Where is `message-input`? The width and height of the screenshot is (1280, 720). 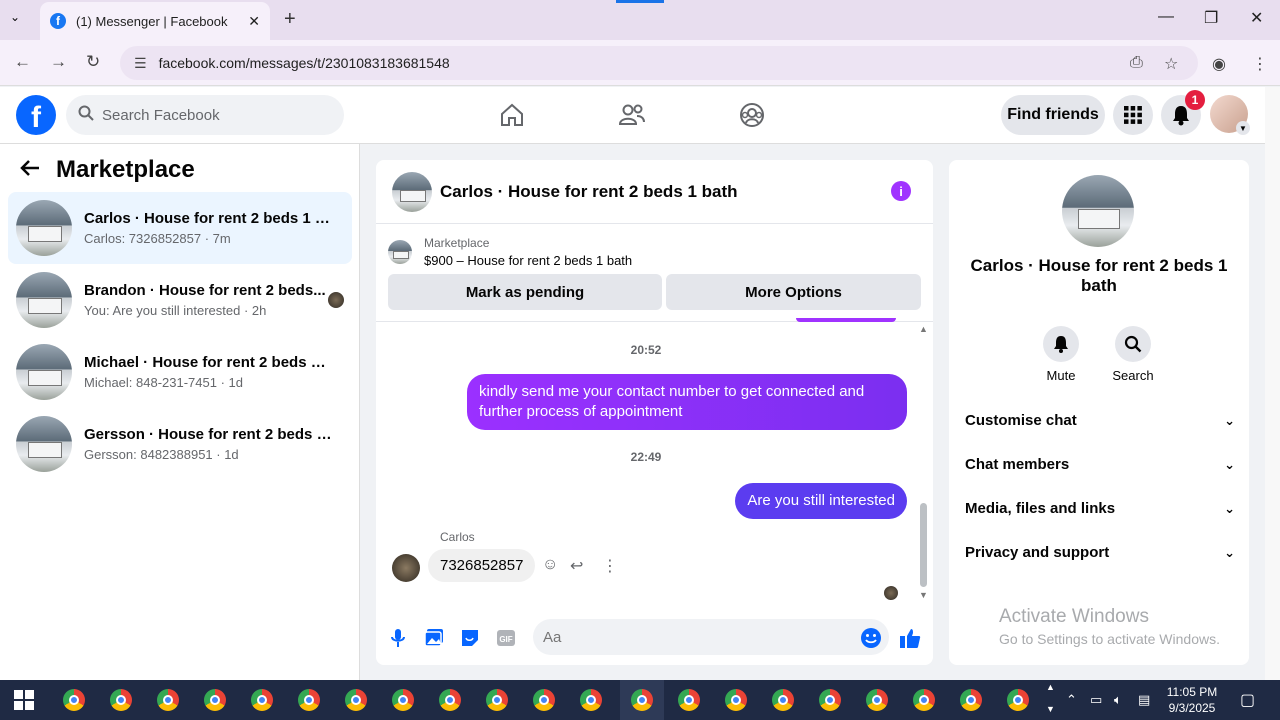
message-input is located at coordinates (711, 637).